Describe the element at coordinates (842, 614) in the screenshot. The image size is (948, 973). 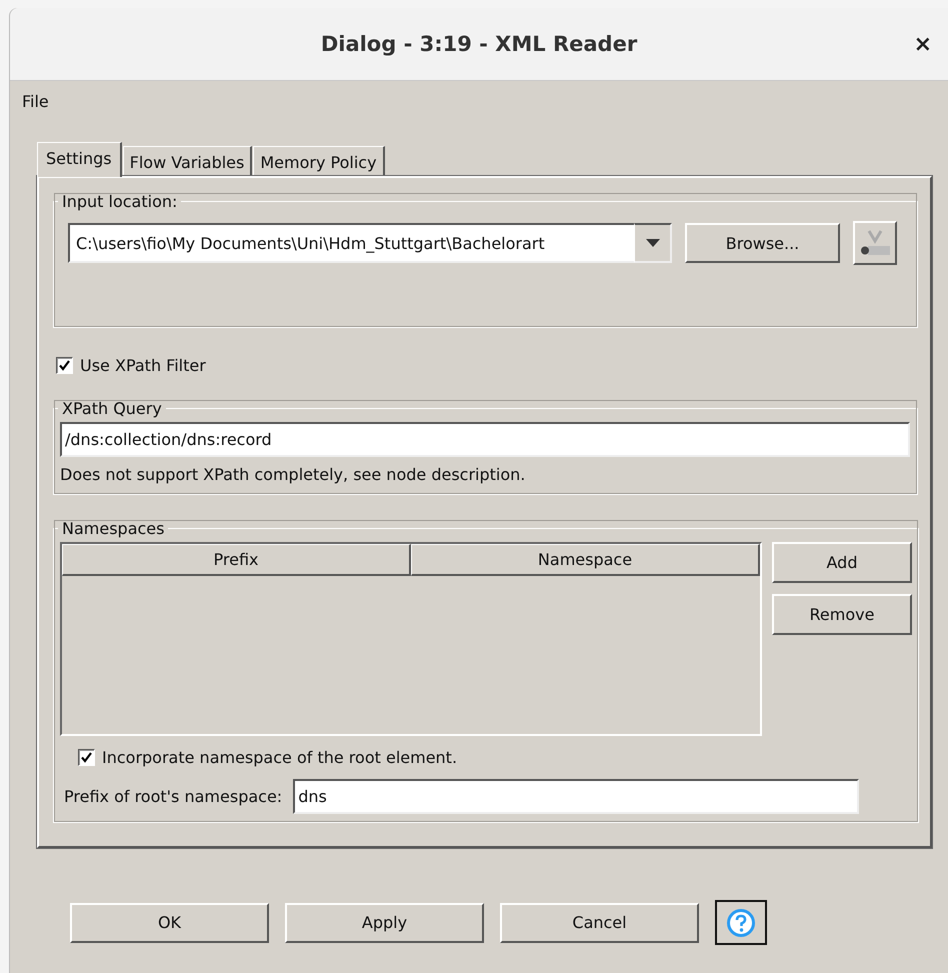
I see `table-action-button: Remove` at that location.